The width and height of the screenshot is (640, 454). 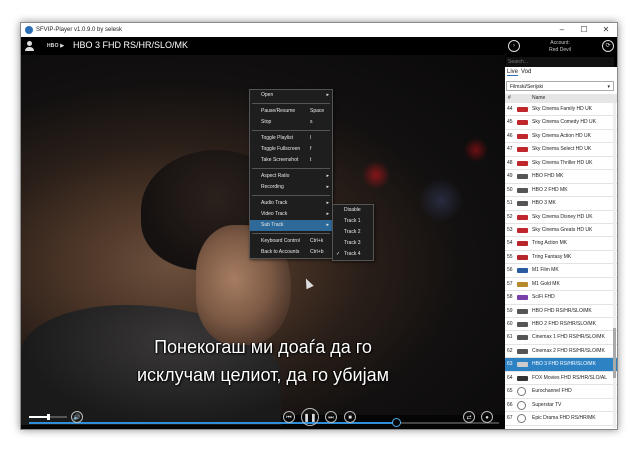 What do you see at coordinates (545, 270) in the screenshot?
I see `channel-name: M1 Film MK` at bounding box center [545, 270].